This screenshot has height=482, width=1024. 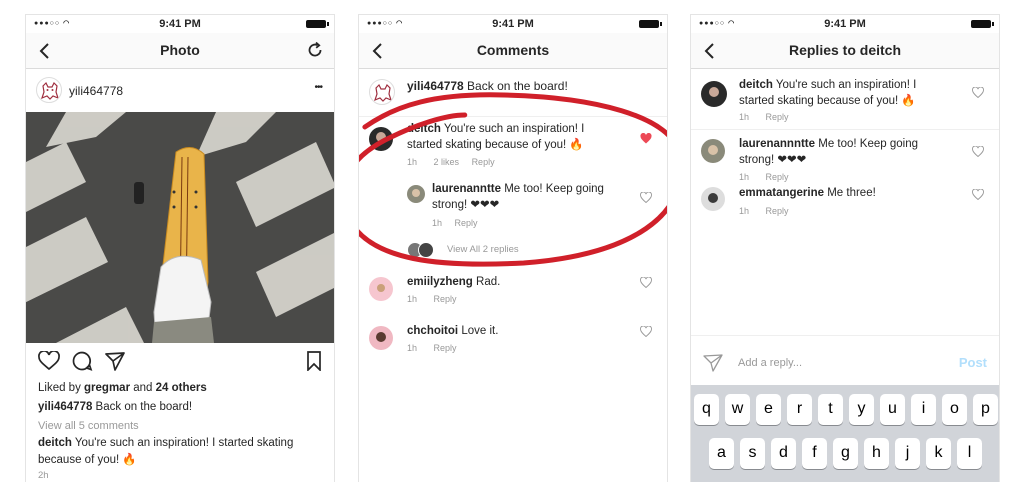 What do you see at coordinates (781, 193) in the screenshot?
I see `comment-user: emmatangerine` at bounding box center [781, 193].